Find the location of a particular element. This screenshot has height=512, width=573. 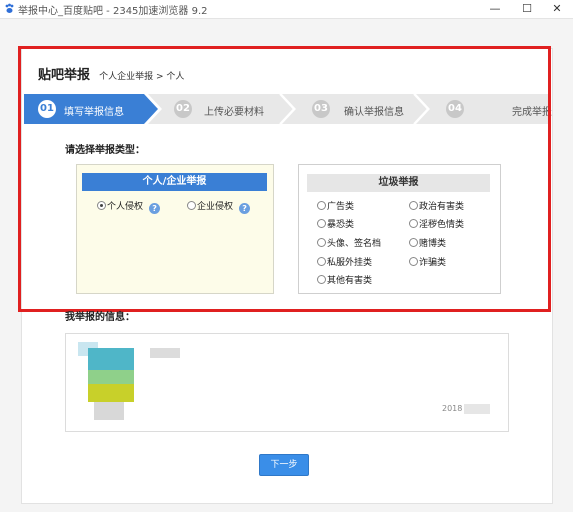

step-2: 02 上传必要材料 is located at coordinates (221, 109).